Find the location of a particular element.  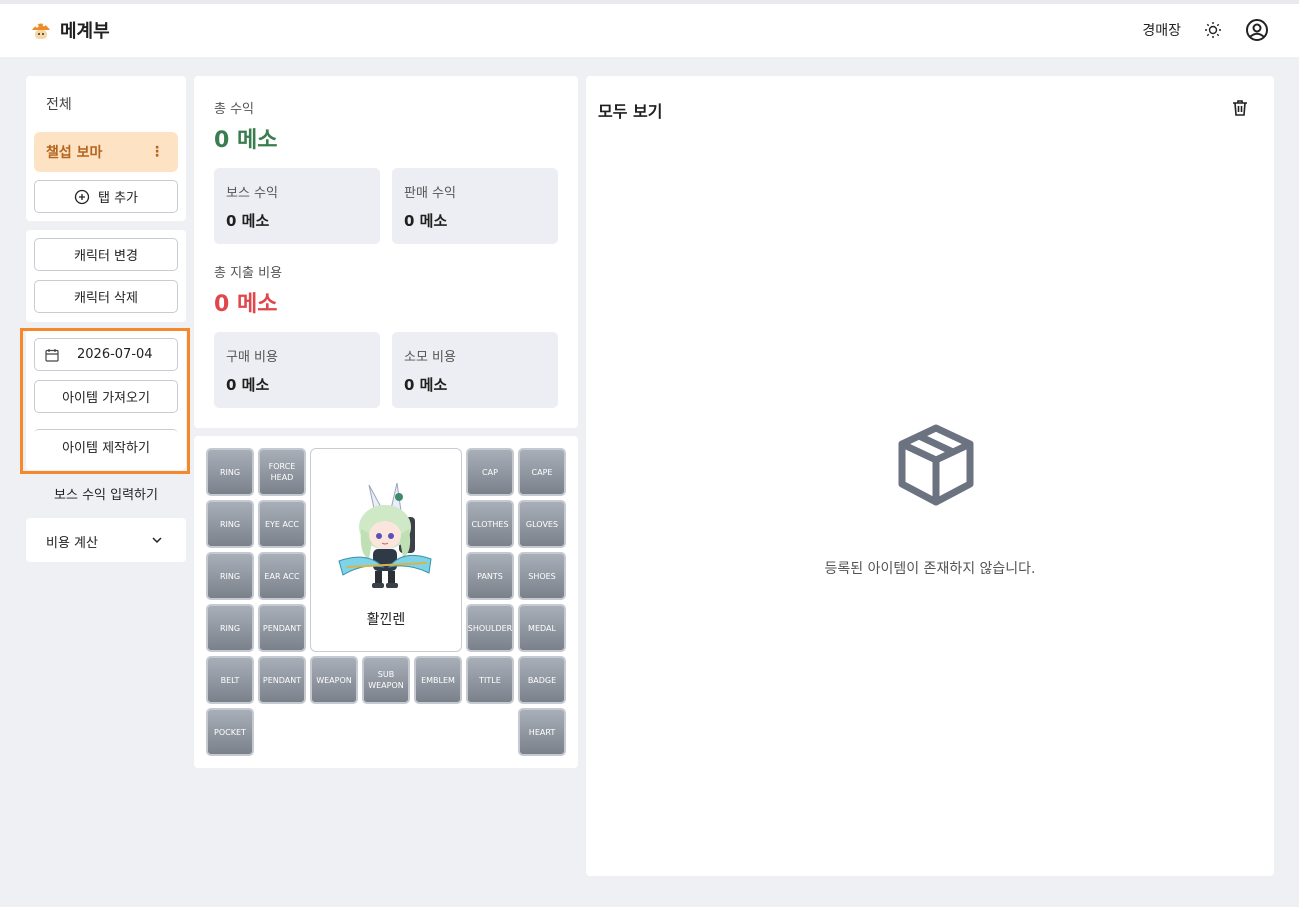

chevron-down-icon is located at coordinates (157, 540).